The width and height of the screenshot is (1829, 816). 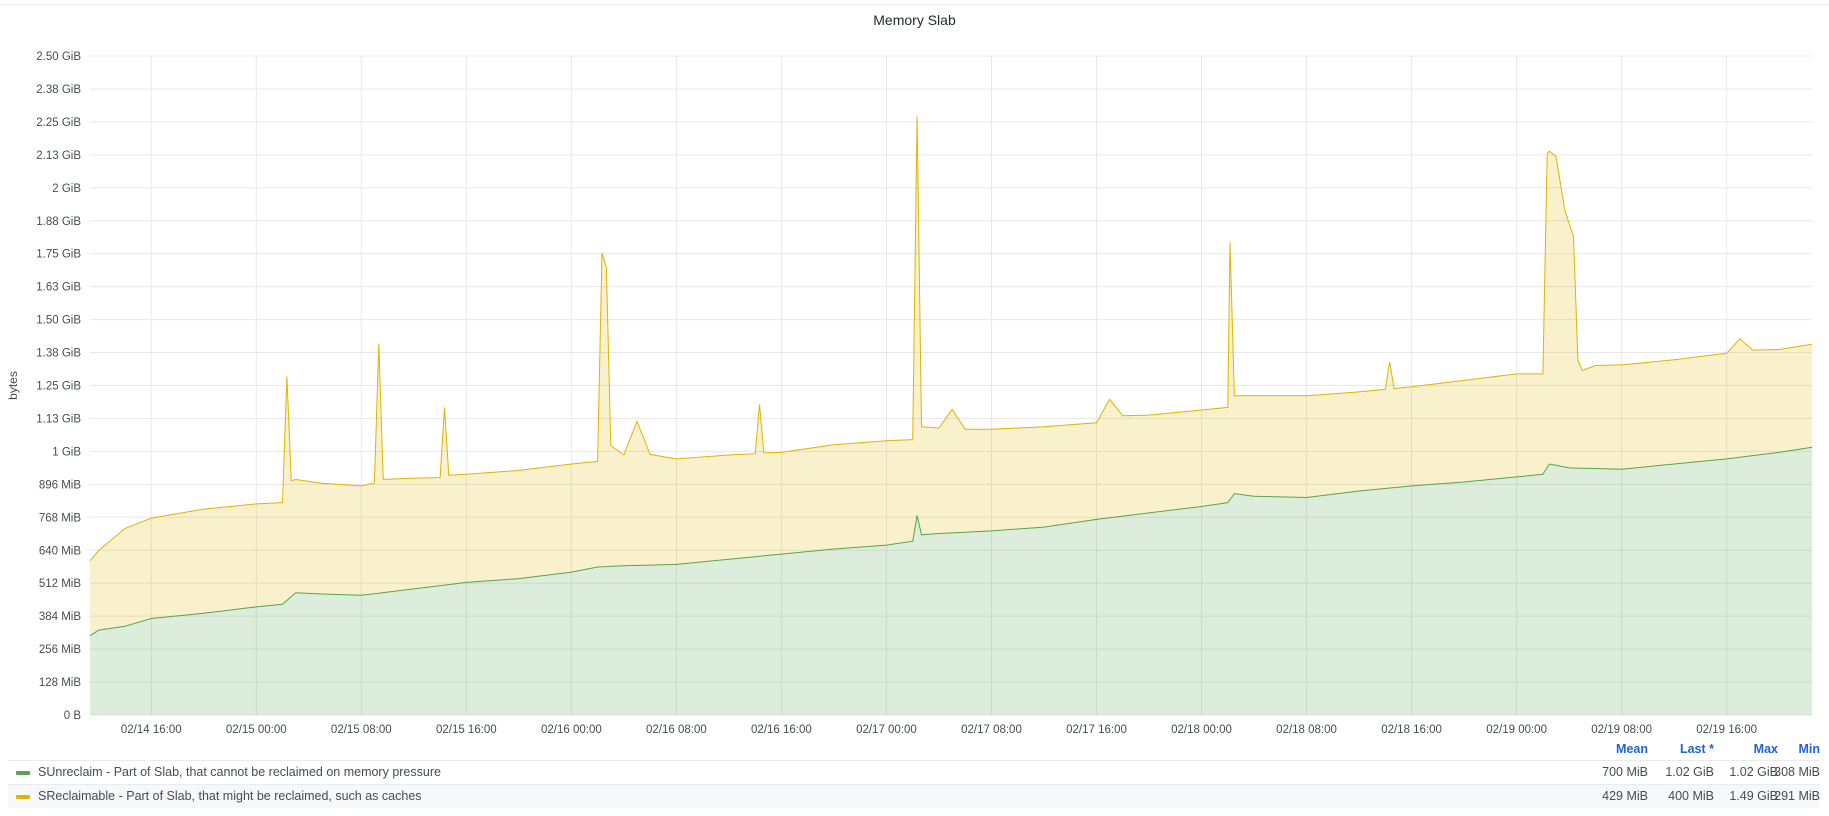 I want to click on legend-value-mean: 700 MiB, so click(x=1625, y=772).